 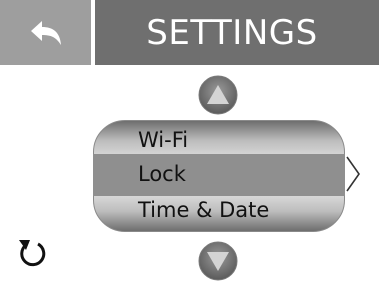 What do you see at coordinates (354, 174) in the screenshot?
I see `chevron-right-icon` at bounding box center [354, 174].